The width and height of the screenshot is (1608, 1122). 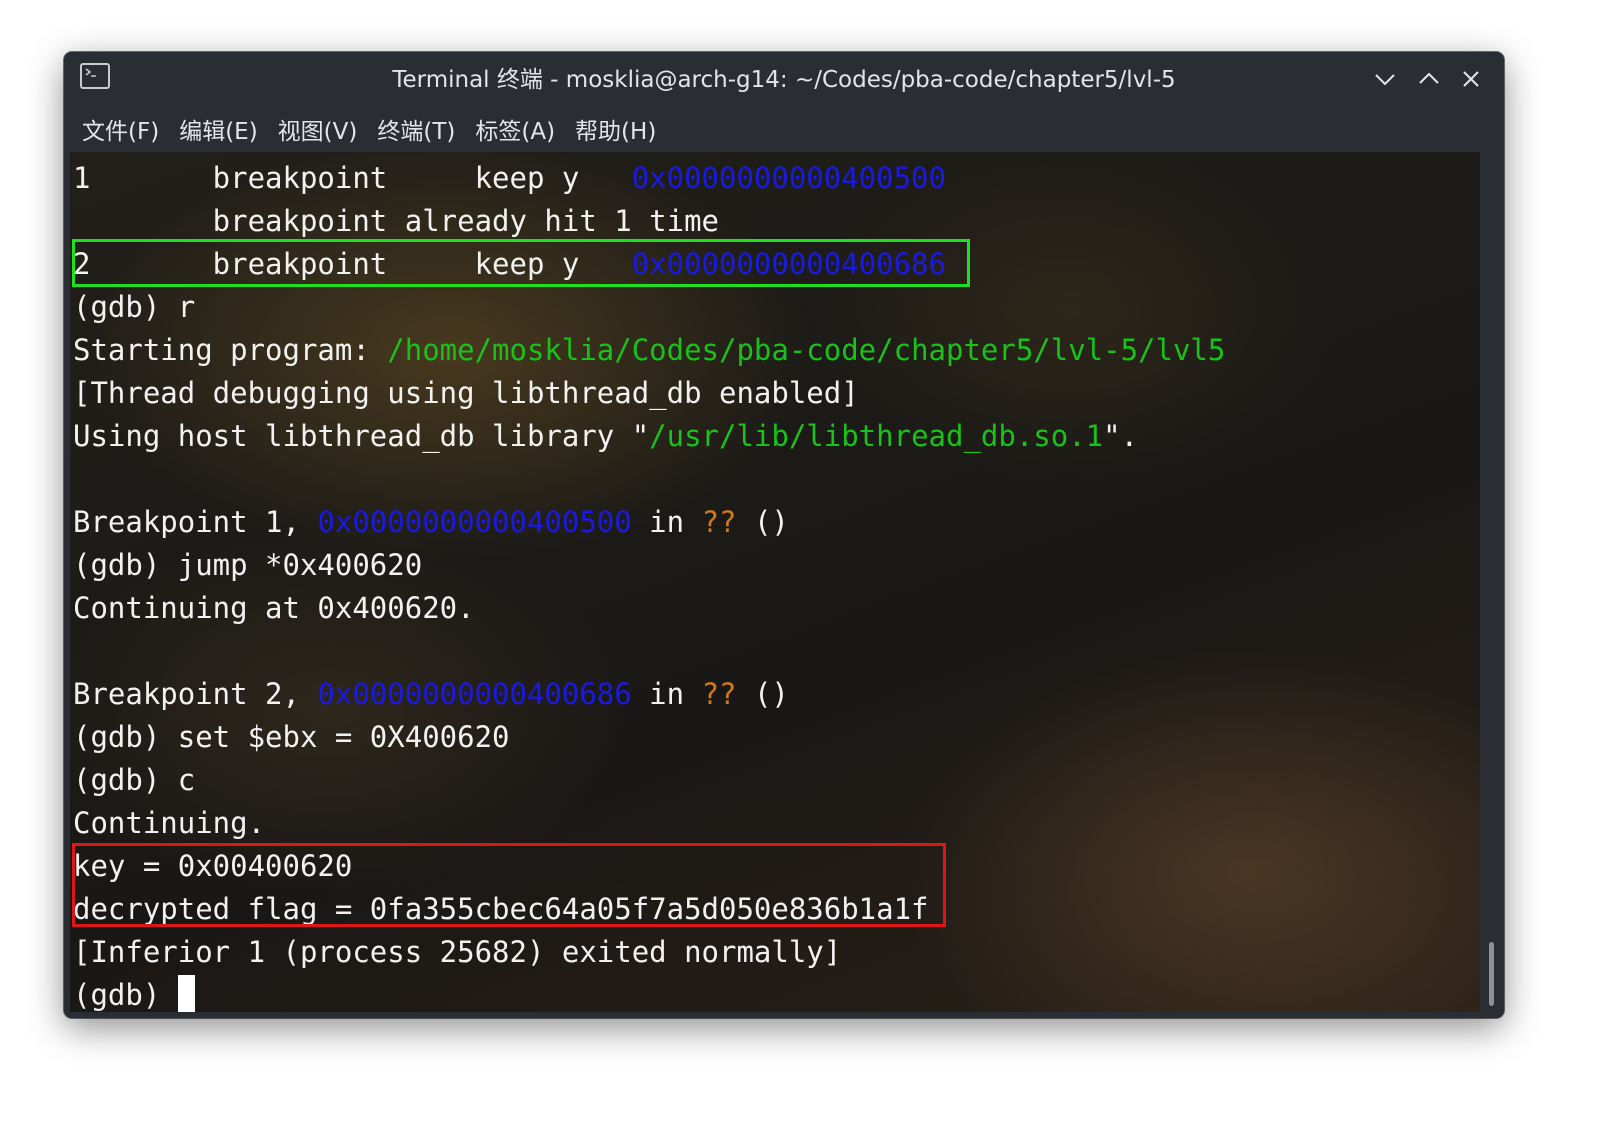 I want to click on terminal-line: (gdb) set $ebx = 0X400620, so click(x=649, y=737).